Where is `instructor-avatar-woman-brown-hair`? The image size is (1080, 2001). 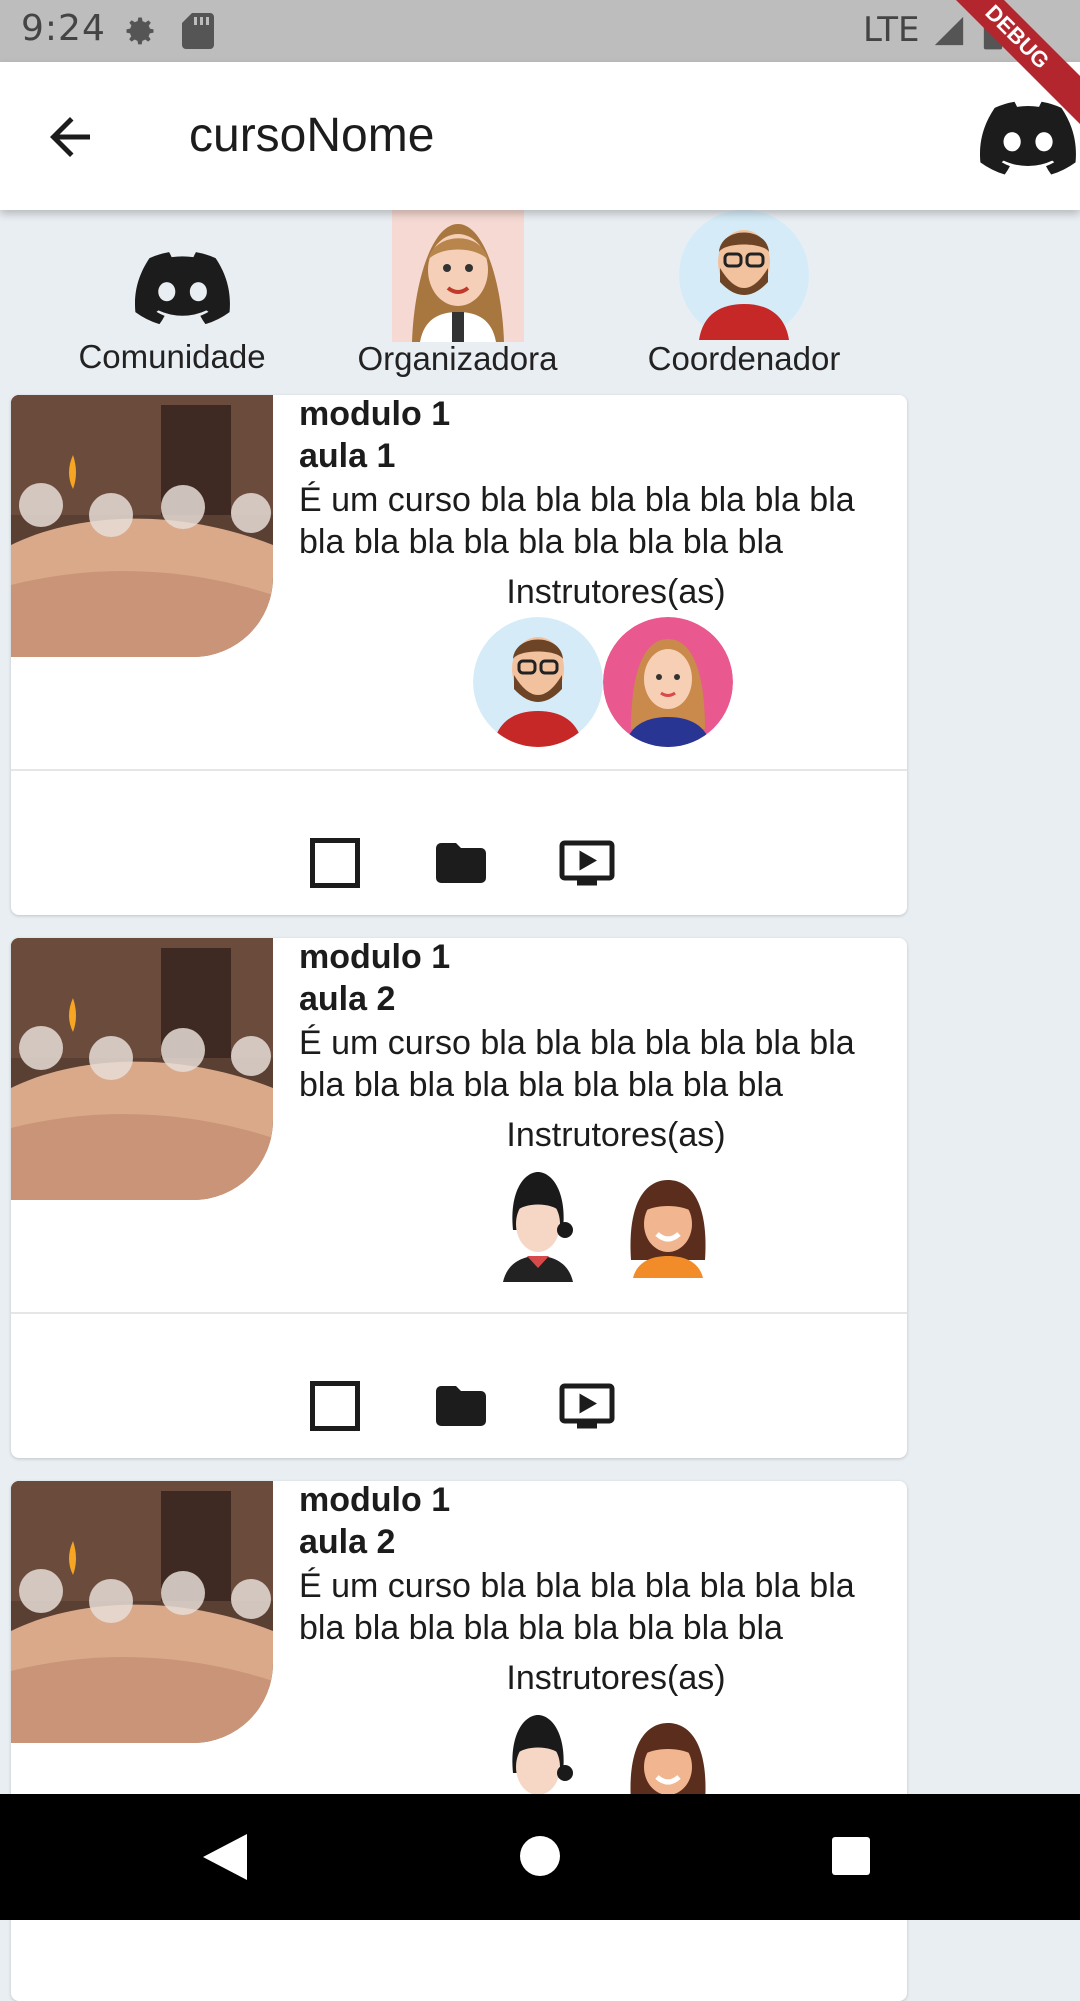 instructor-avatar-woman-brown-hair is located at coordinates (668, 1225).